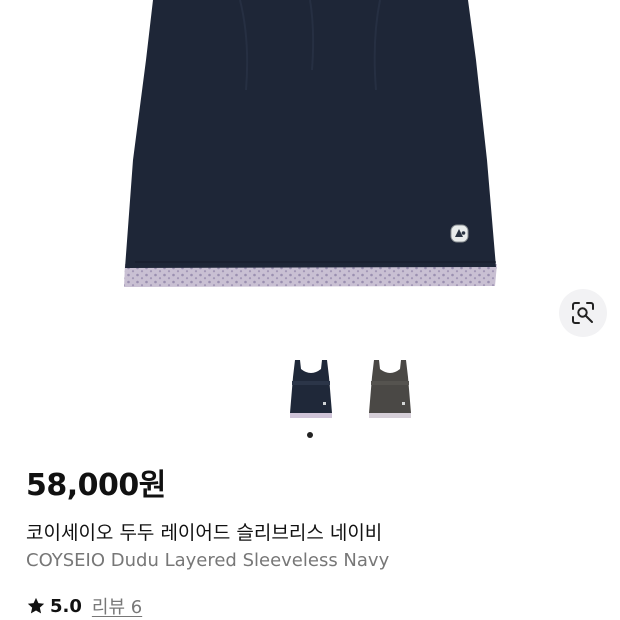 This screenshot has height=620, width=620. I want to click on logo-patch, so click(459, 233).